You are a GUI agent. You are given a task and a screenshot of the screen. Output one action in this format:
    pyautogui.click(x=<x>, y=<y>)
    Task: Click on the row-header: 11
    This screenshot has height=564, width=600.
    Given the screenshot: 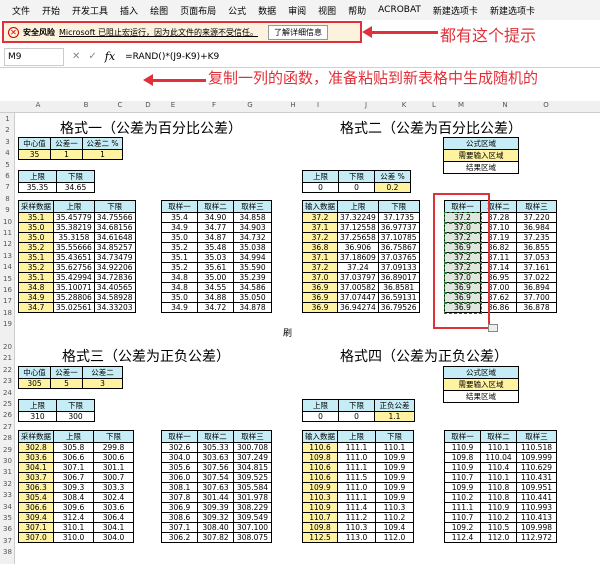 What is the action you would take?
    pyautogui.click(x=7, y=233)
    